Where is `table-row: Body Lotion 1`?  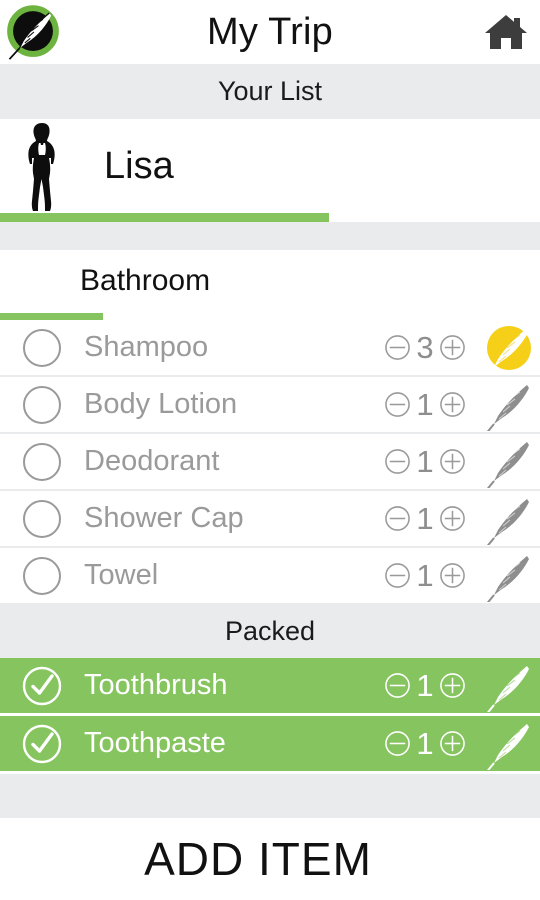 table-row: Body Lotion 1 is located at coordinates (270, 405).